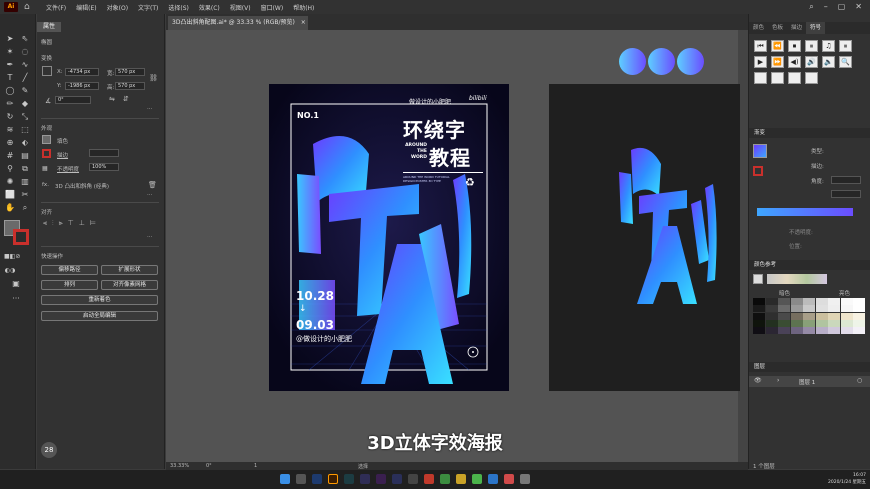 Image resolution: width=870 pixels, height=489 pixels. Describe the element at coordinates (178, 7) in the screenshot. I see `menu-select: 选择(S)` at that location.